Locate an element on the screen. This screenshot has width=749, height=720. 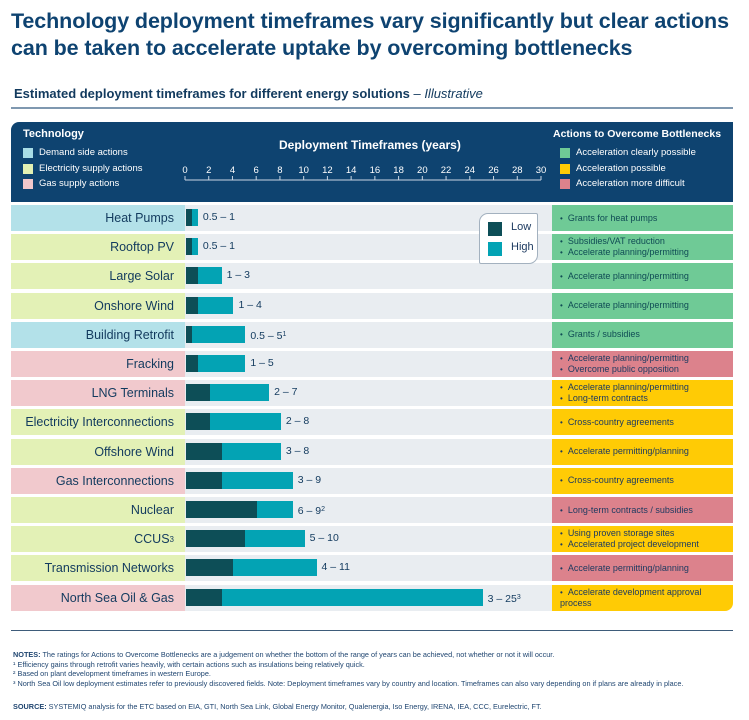
action-cell: Grants for heat pumps is located at coordinates (642, 218).